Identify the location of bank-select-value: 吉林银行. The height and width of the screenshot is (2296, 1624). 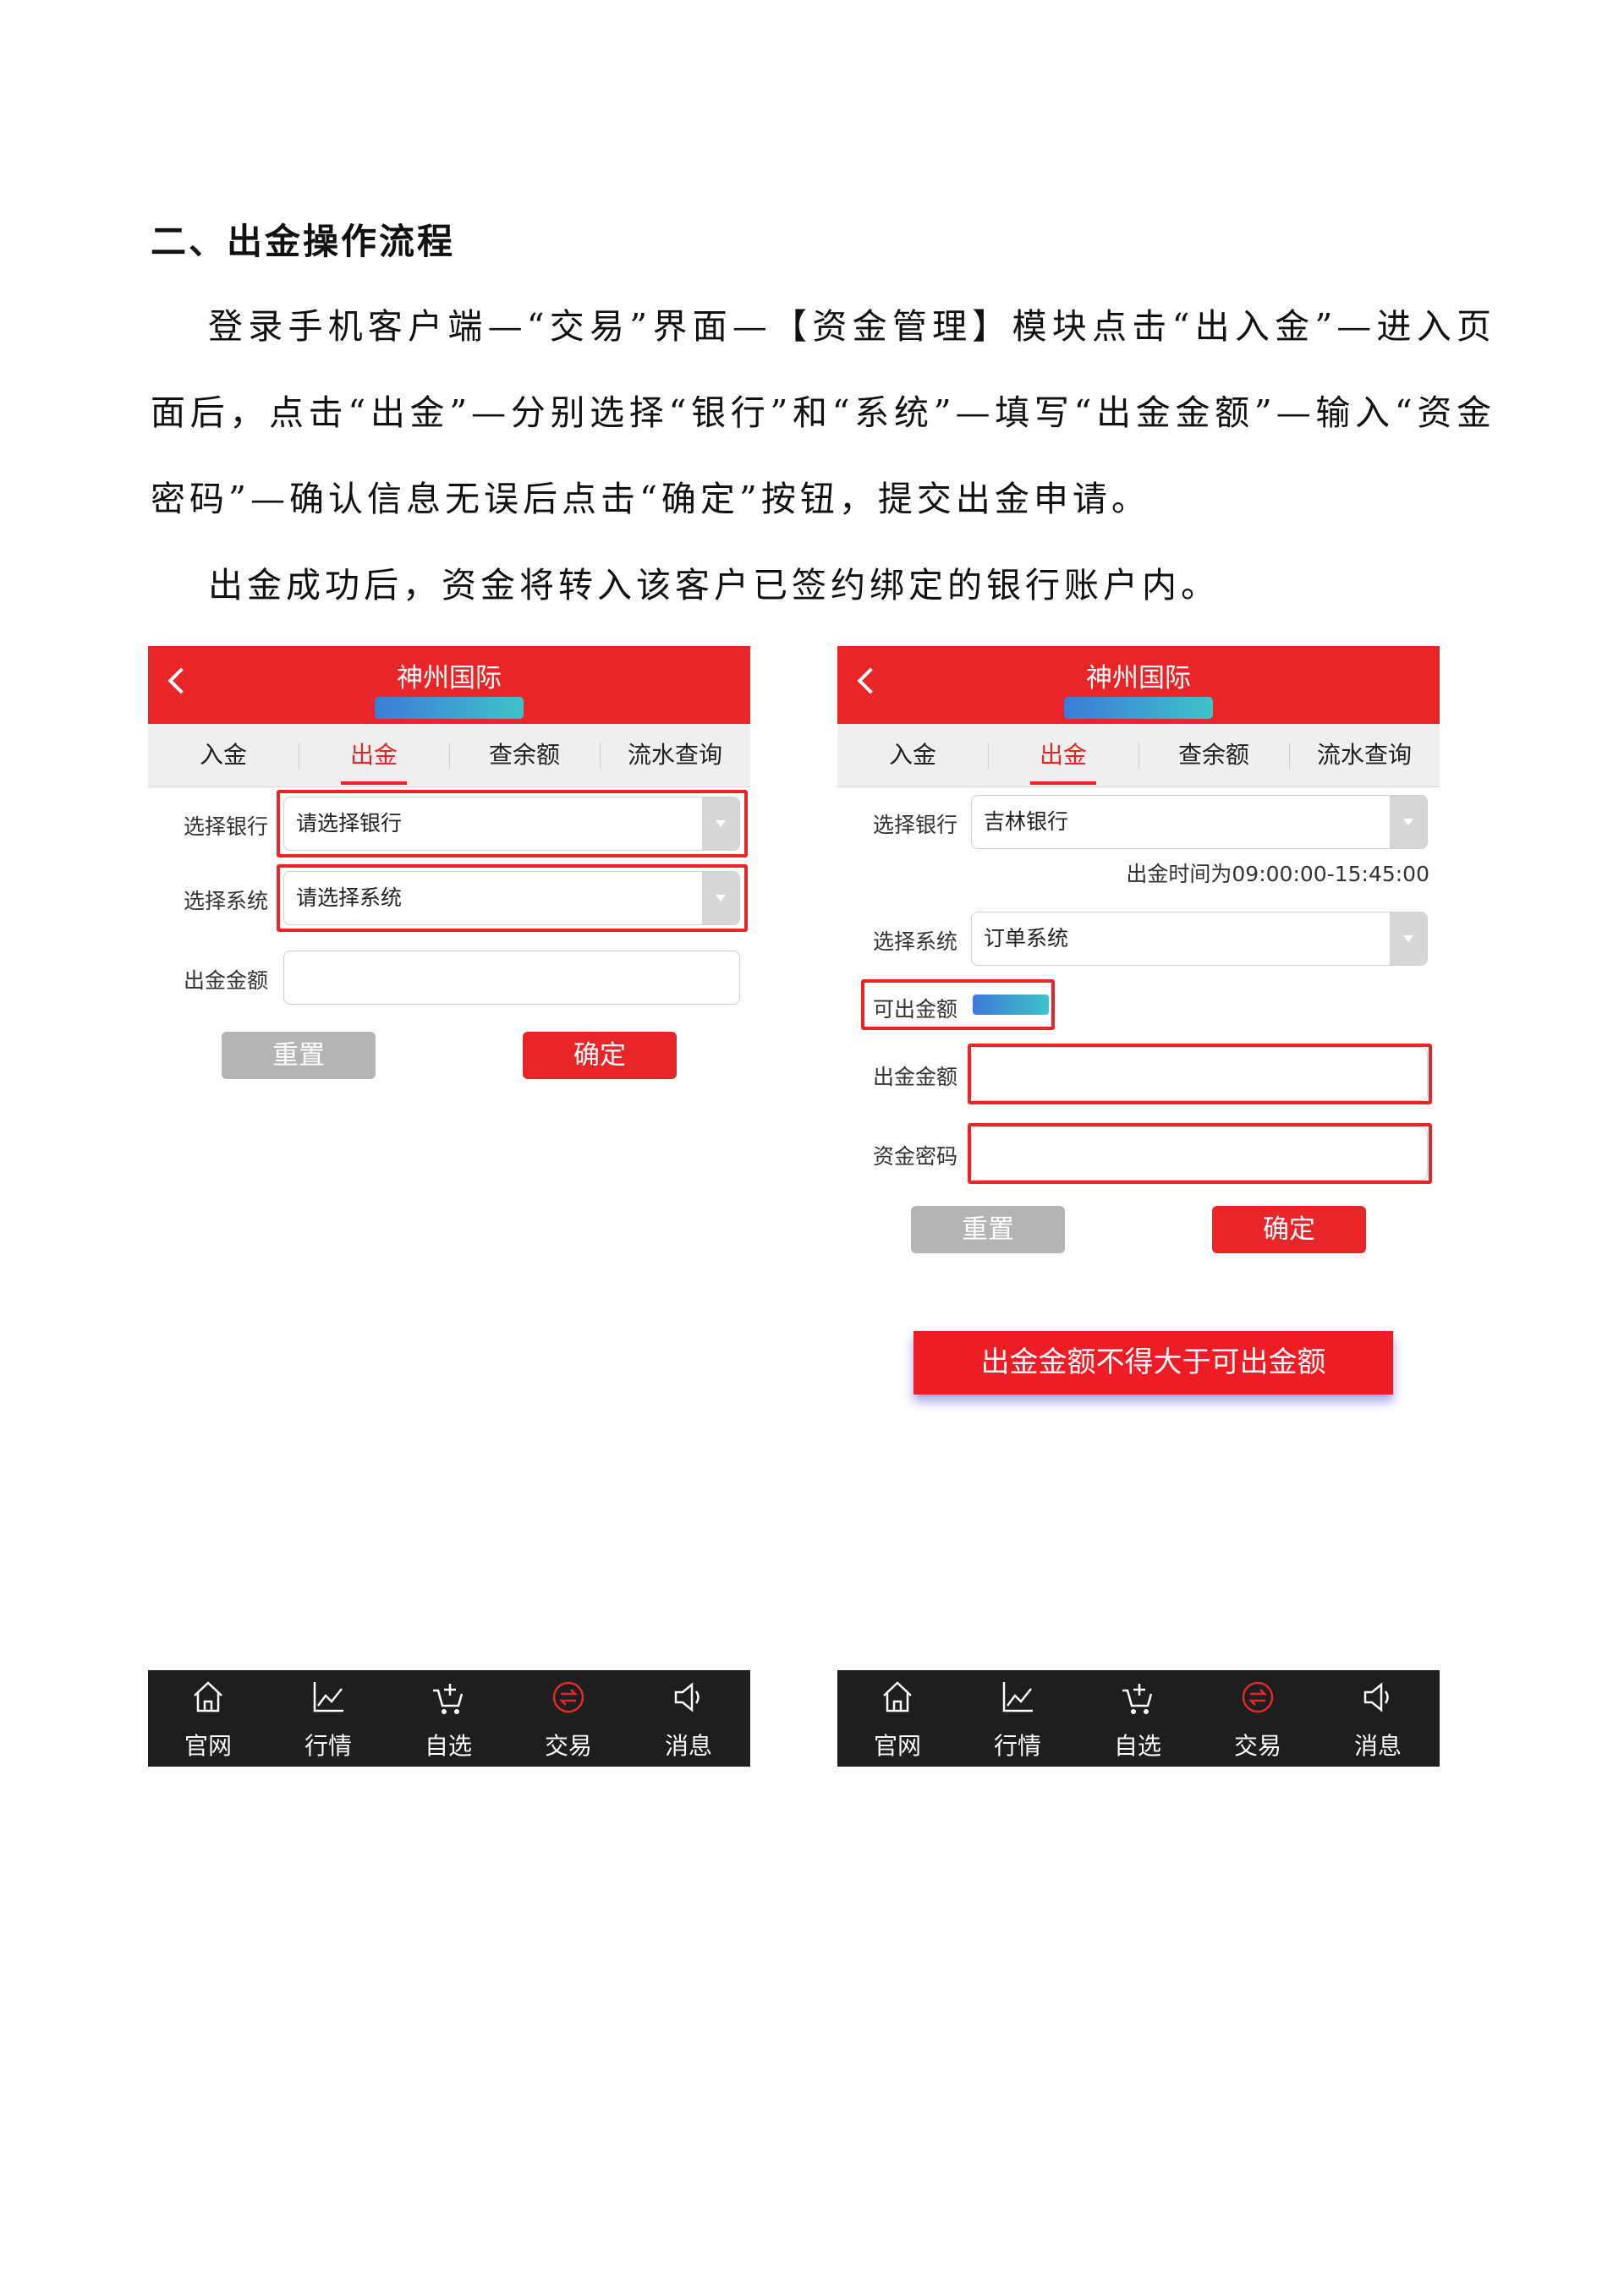
(1026, 821).